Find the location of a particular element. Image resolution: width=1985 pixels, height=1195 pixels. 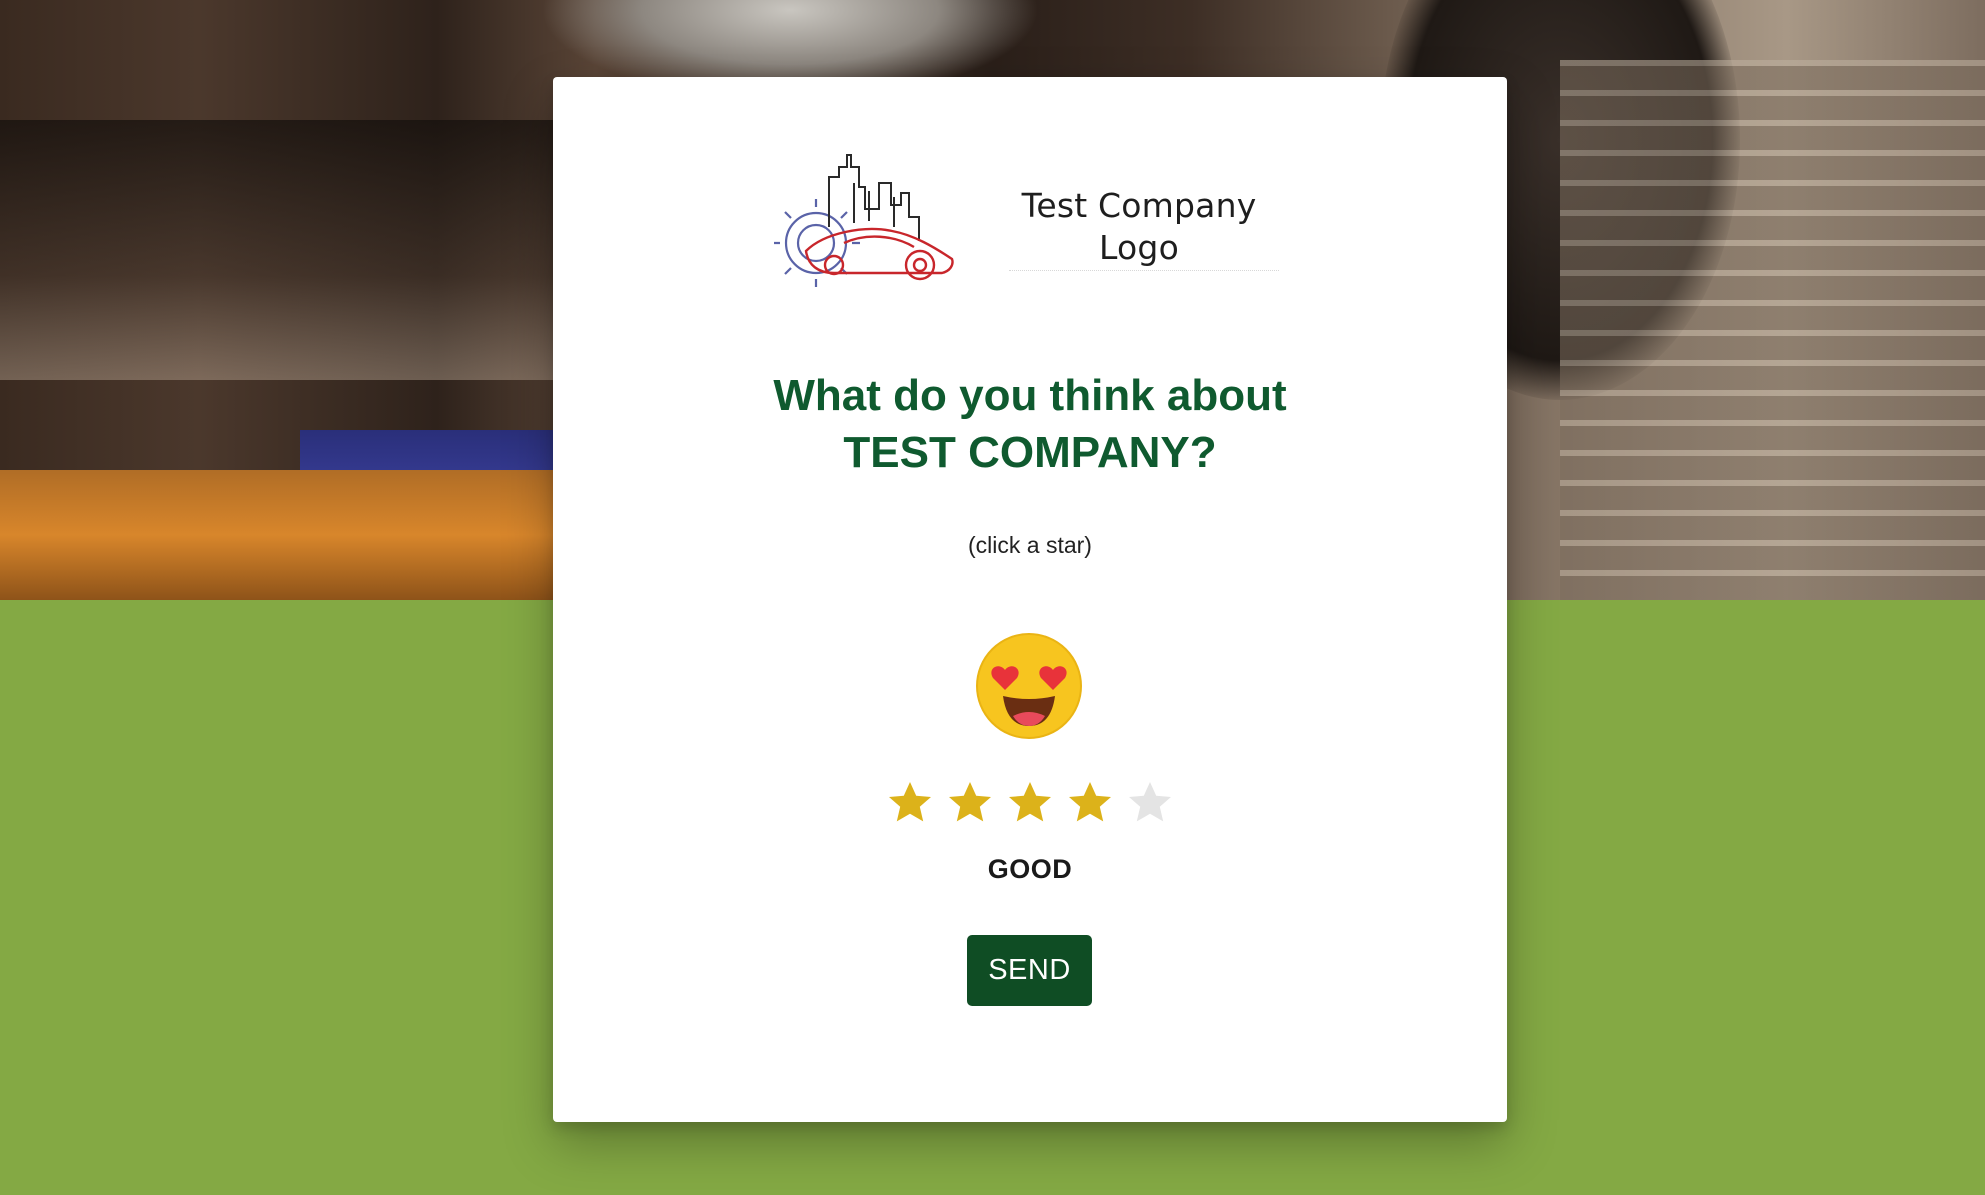

rating-hint: (click a star) is located at coordinates (1030, 545).